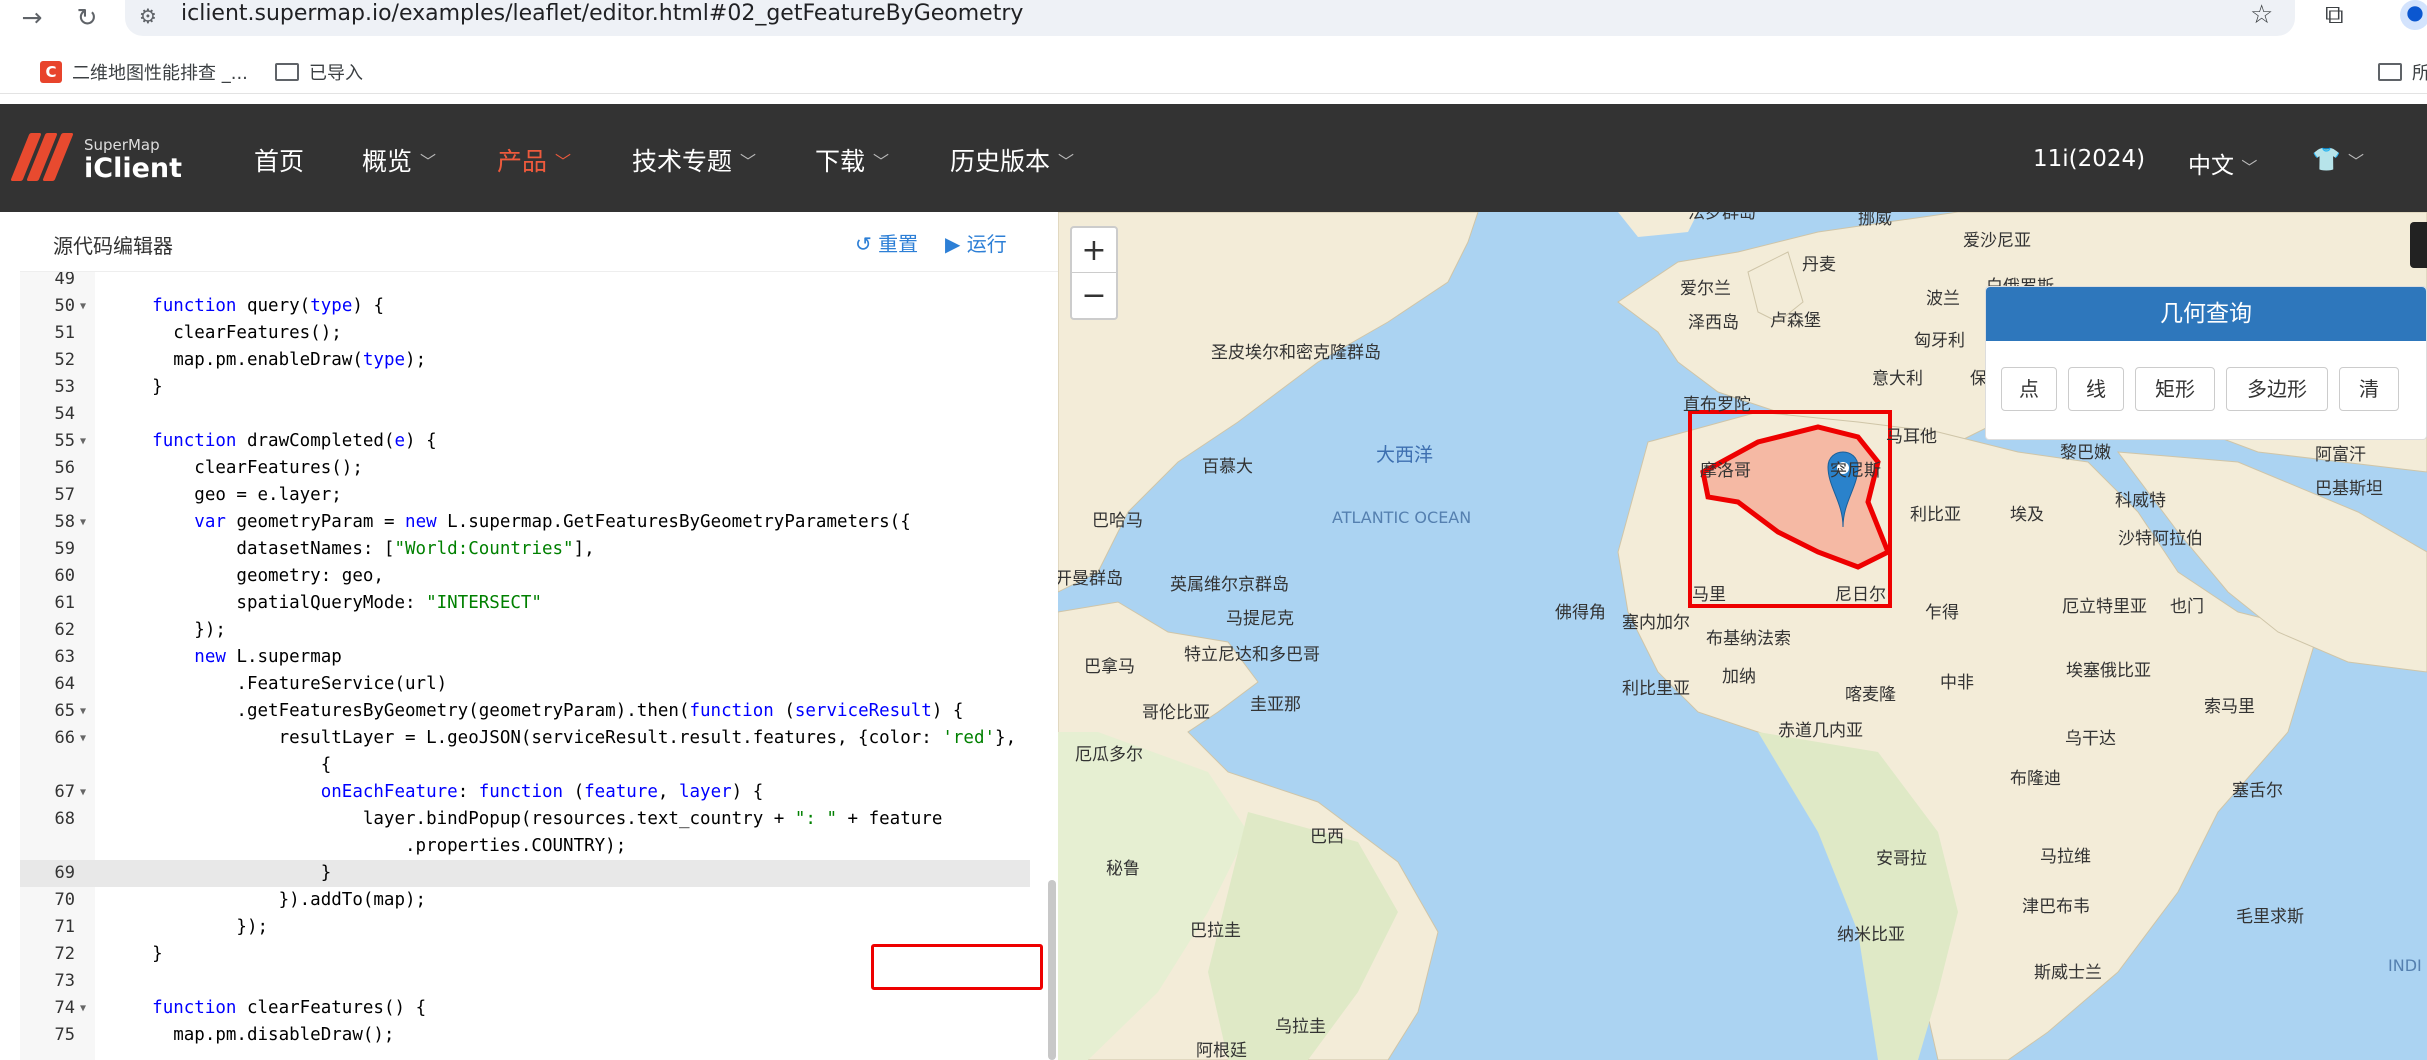 The width and height of the screenshot is (2427, 1060). What do you see at coordinates (2257, 791) in the screenshot?
I see `map-label: 塞舌尔` at bounding box center [2257, 791].